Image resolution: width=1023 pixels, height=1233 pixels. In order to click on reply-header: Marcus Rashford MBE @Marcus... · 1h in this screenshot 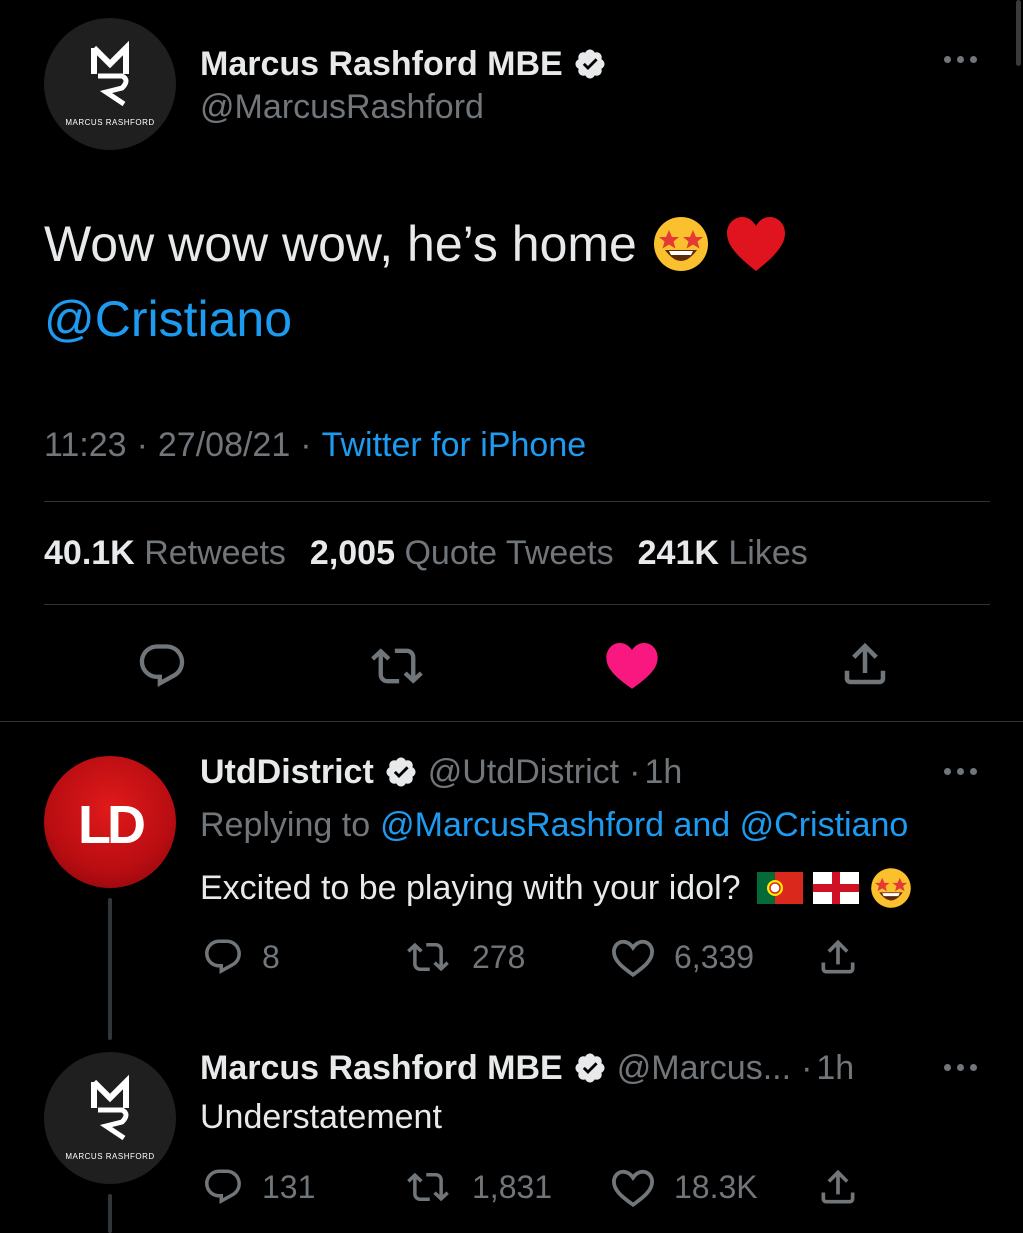, I will do `click(527, 1068)`.